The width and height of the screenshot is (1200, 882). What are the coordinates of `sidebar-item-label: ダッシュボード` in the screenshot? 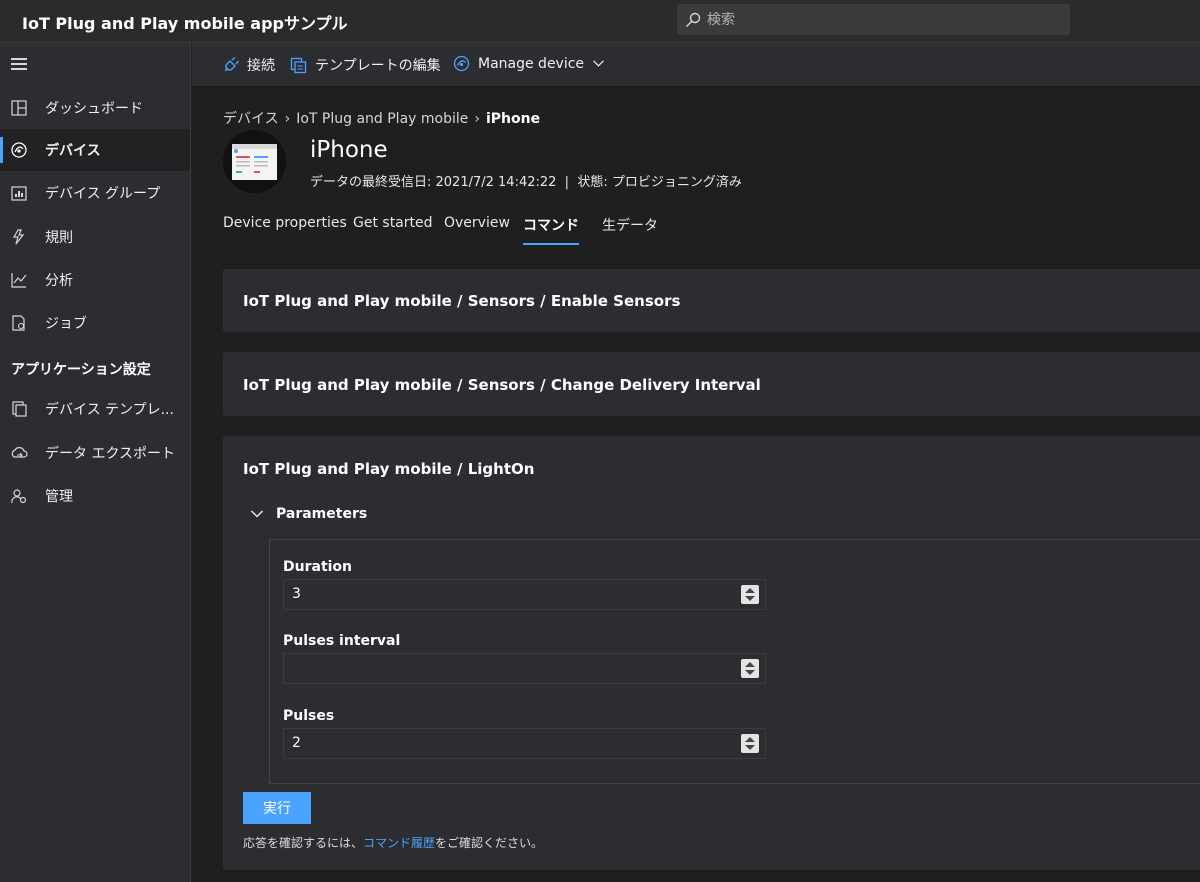 It's located at (94, 109).